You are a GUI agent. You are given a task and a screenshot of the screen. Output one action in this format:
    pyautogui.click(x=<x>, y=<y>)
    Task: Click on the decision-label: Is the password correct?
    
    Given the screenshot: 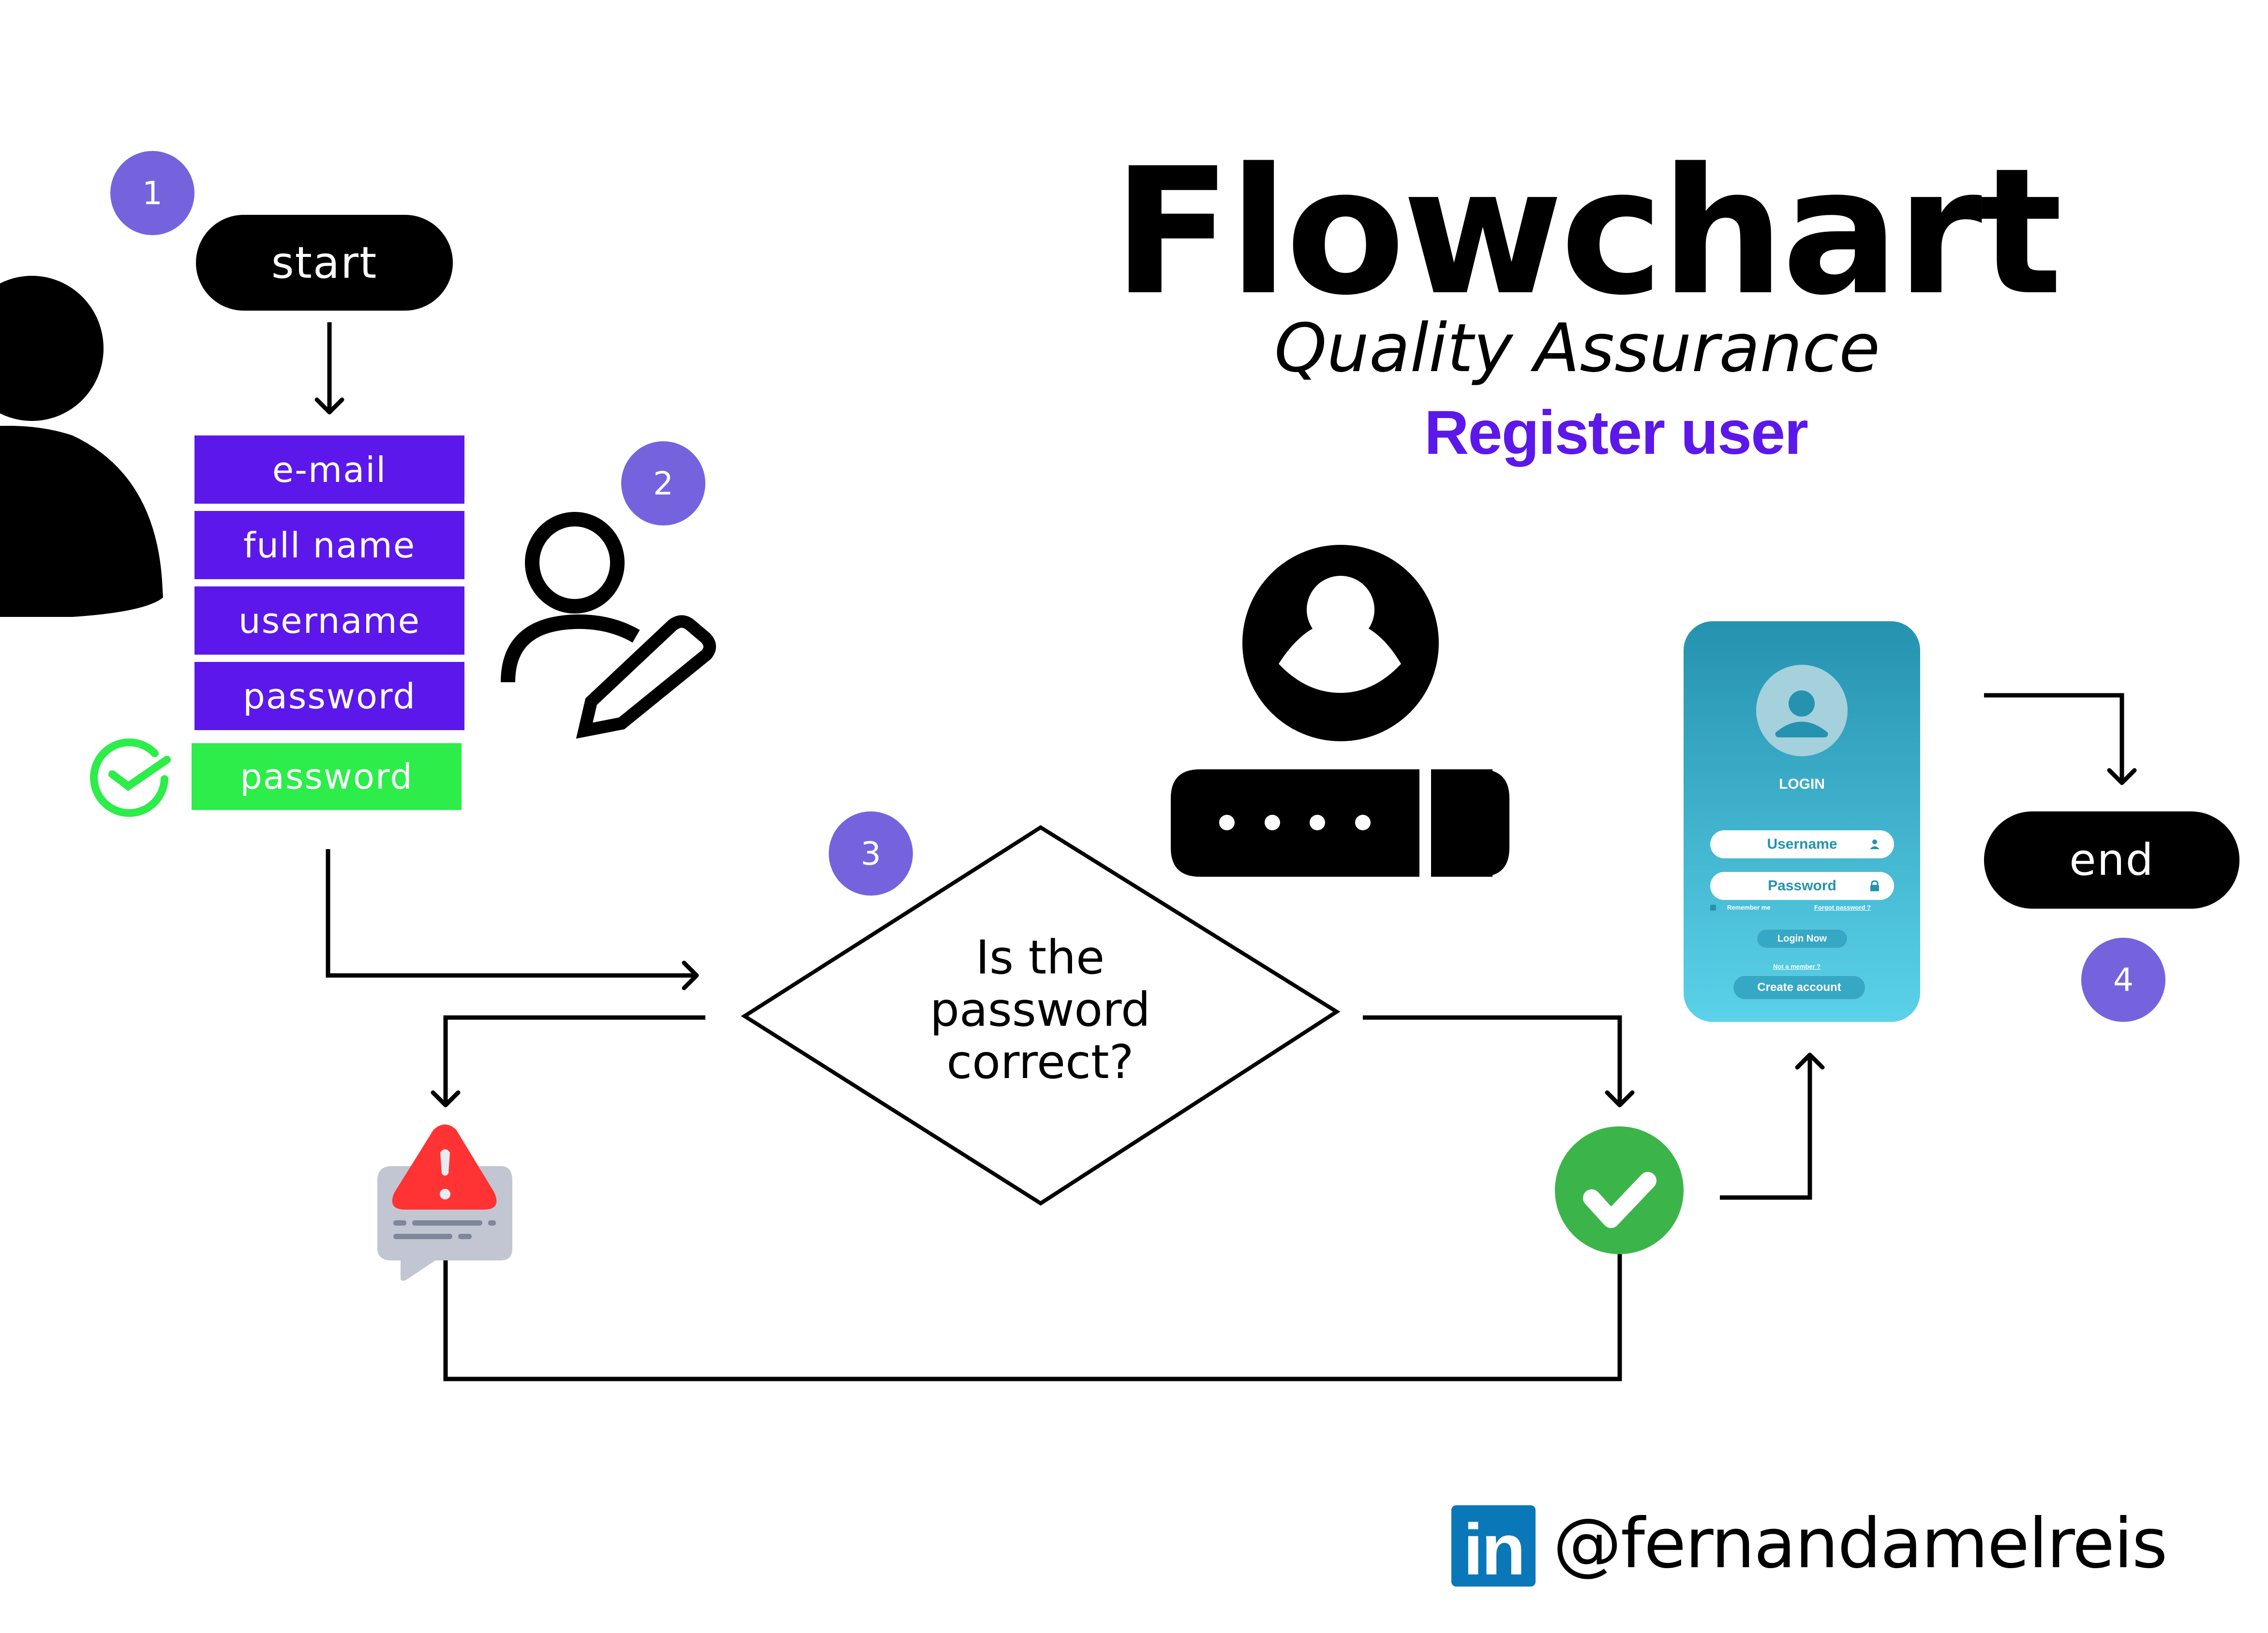 What is the action you would take?
    pyautogui.click(x=1040, y=1009)
    